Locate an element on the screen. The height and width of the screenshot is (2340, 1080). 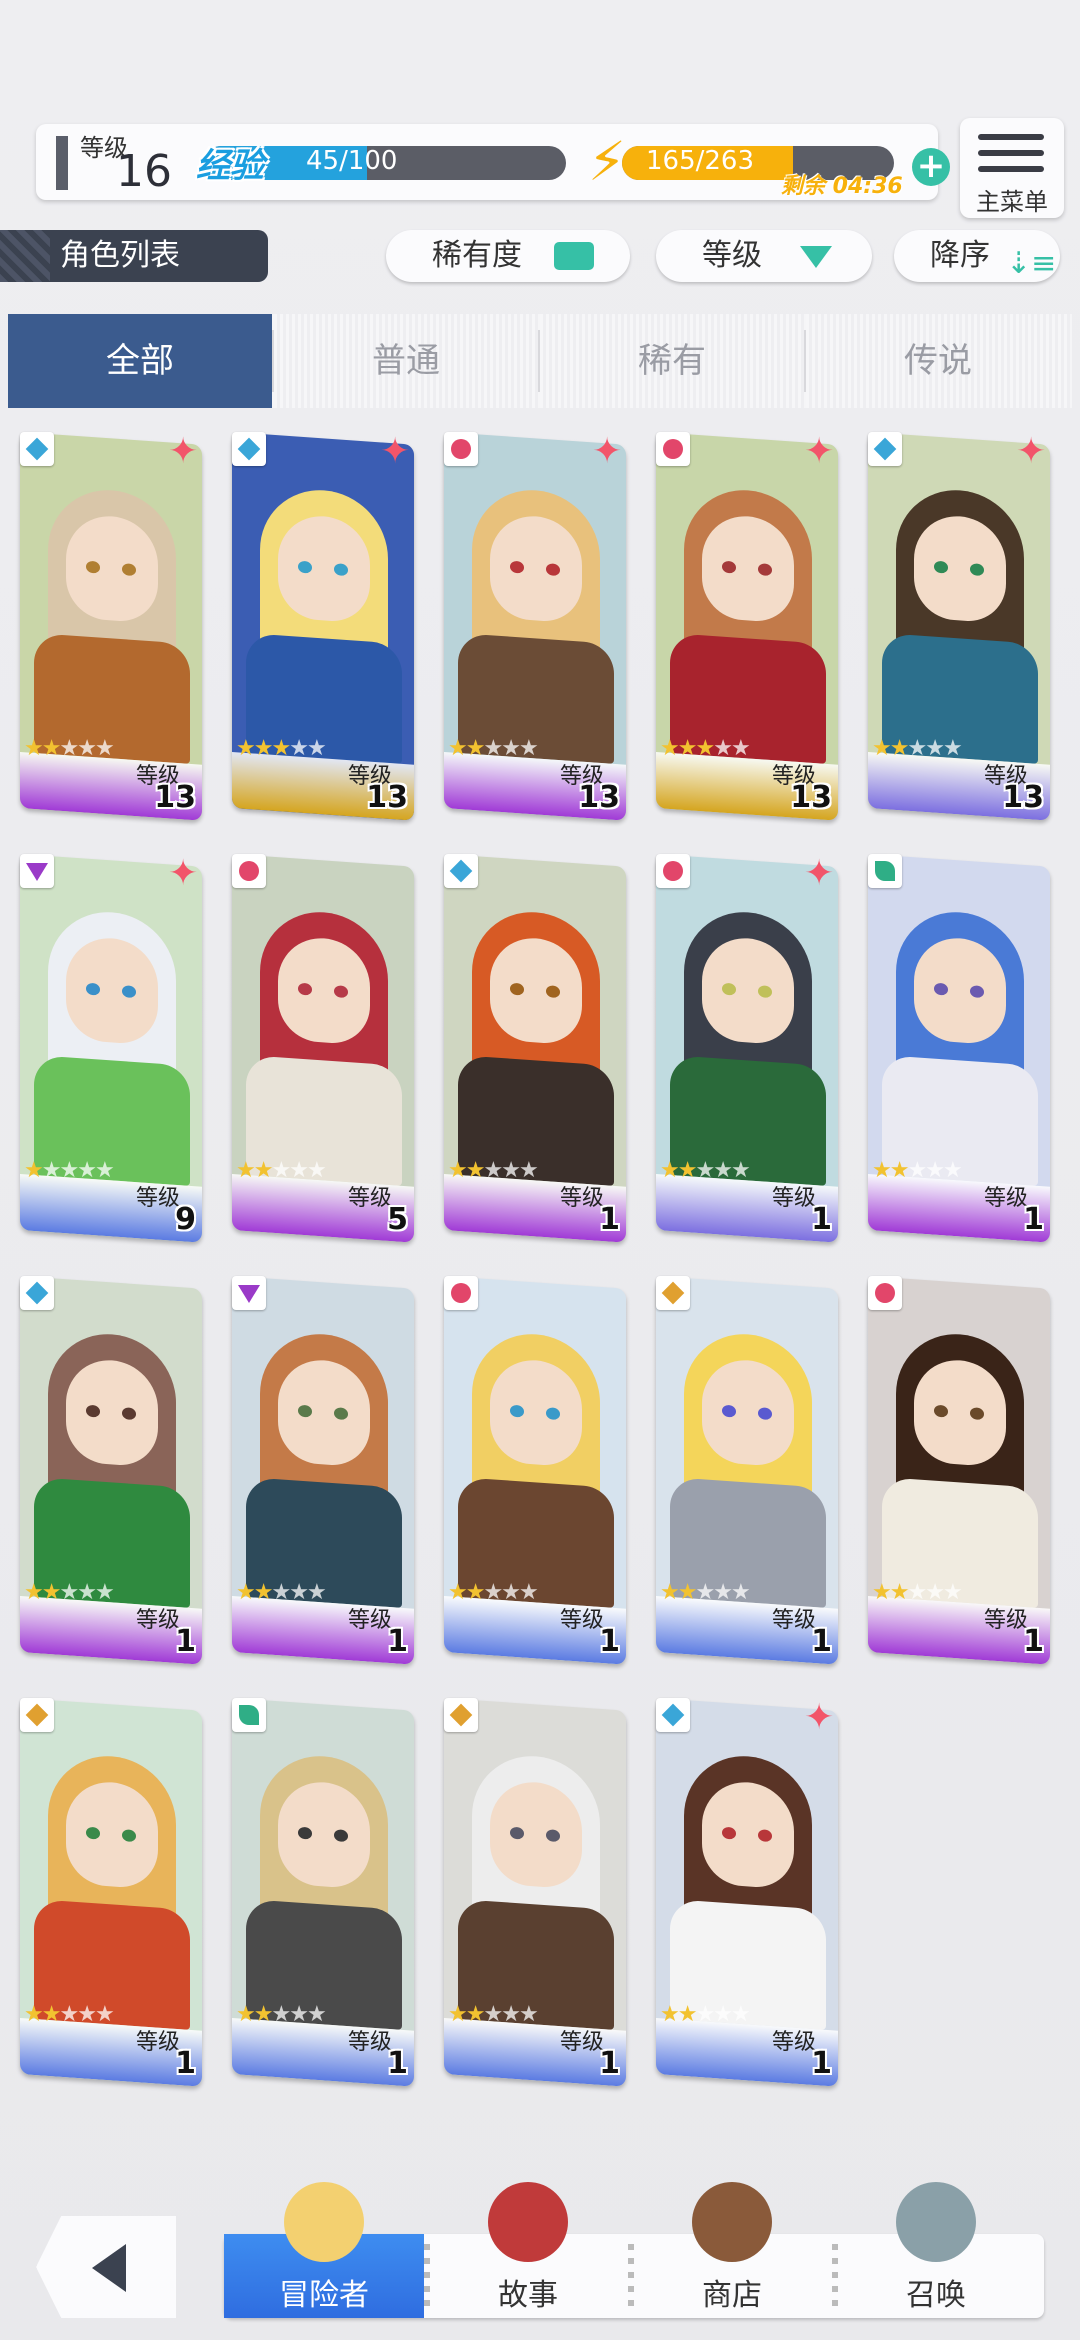
sort-rarity-label: 稀有度 is located at coordinates (477, 255).